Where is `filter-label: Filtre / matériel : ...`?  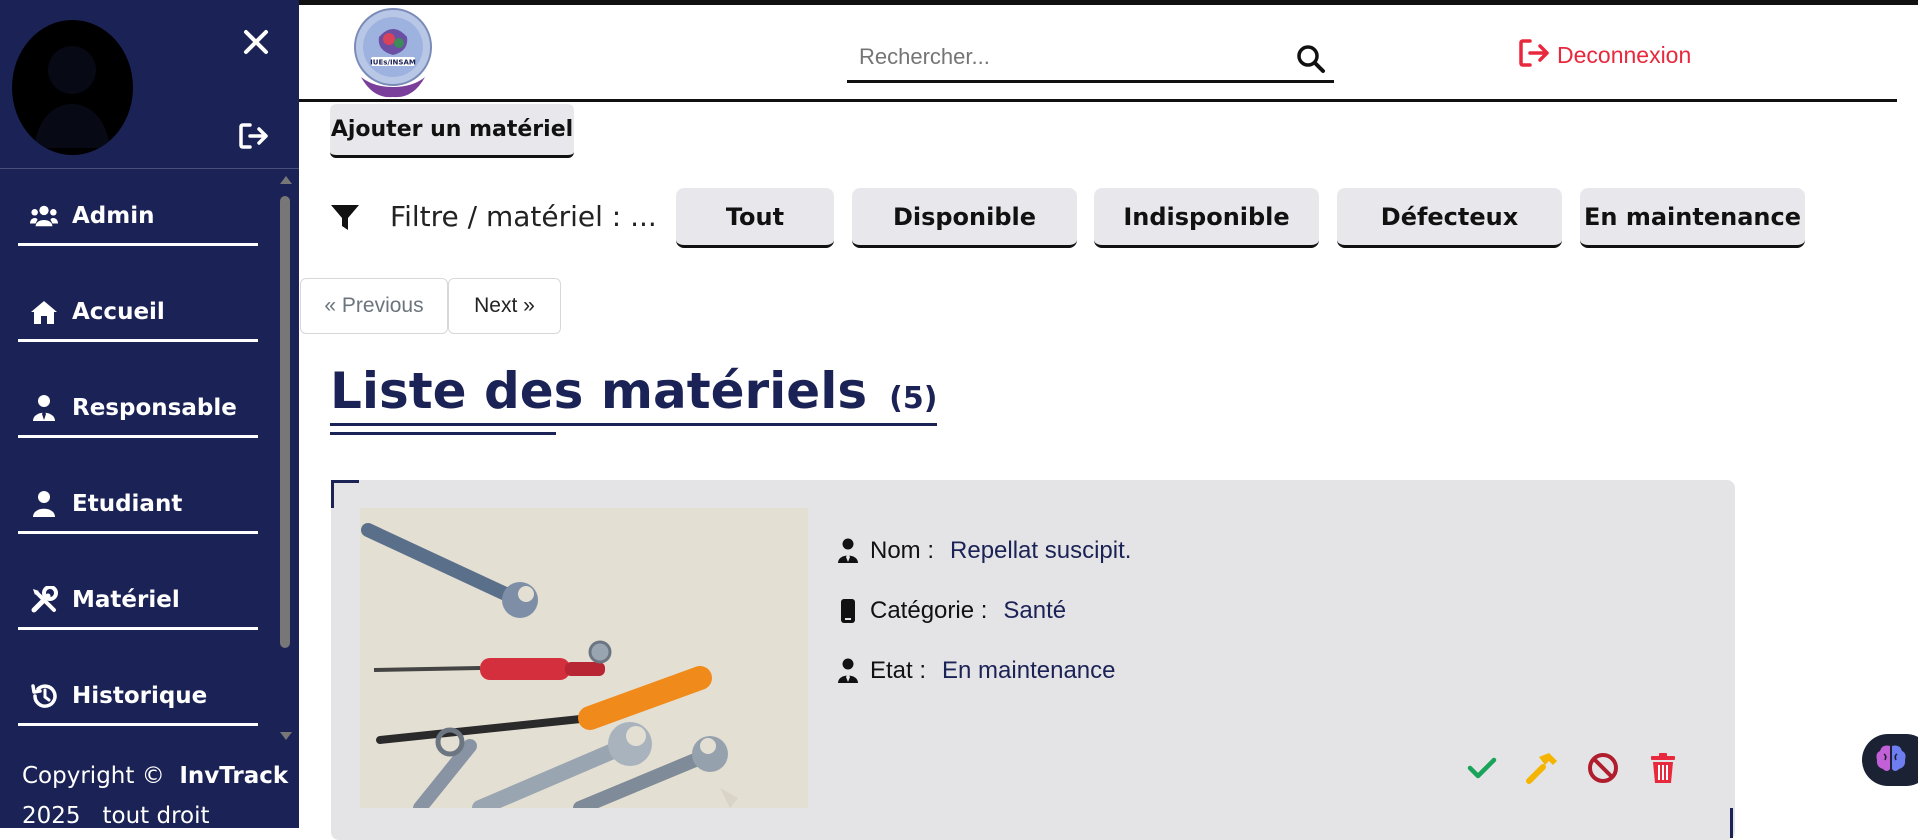
filter-label: Filtre / matériel : ... is located at coordinates (523, 216).